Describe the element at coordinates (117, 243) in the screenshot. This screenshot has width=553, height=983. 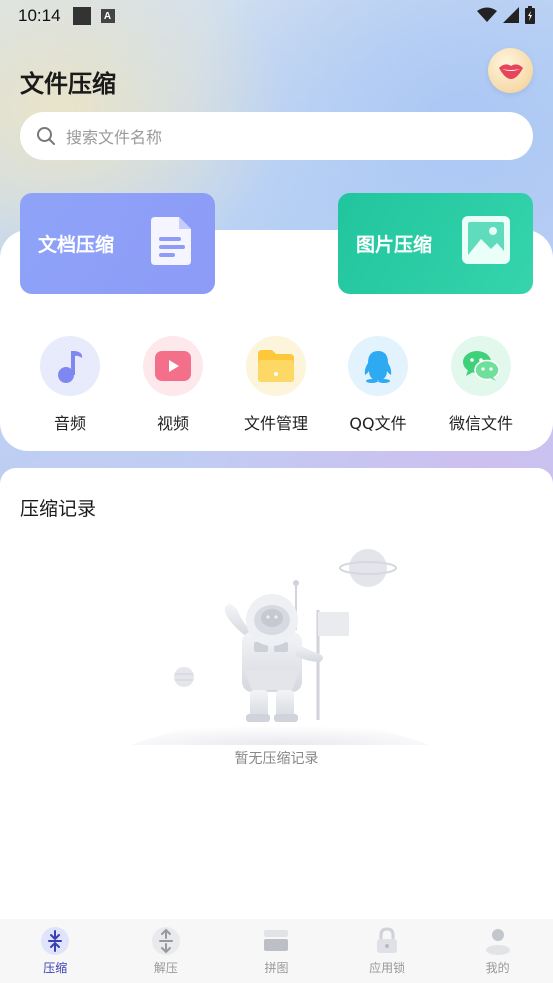
I see `doc-compress-card: 文档压缩` at that location.